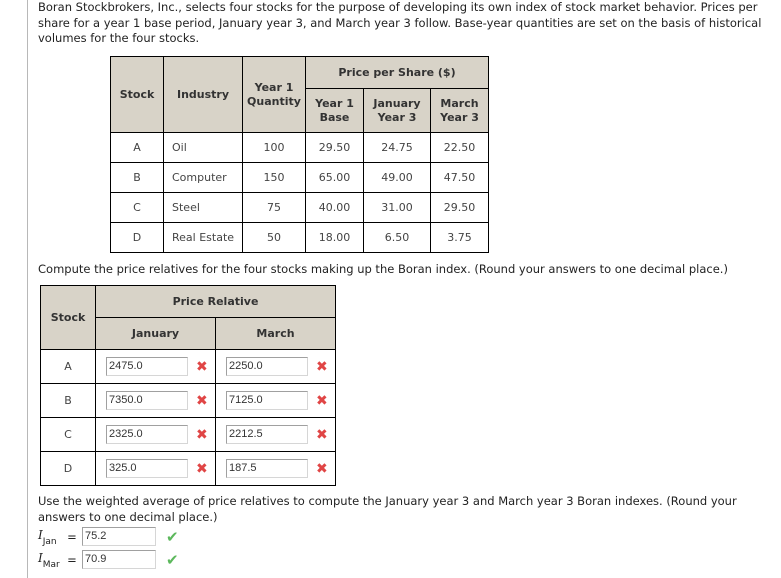 Image resolution: width=781 pixels, height=578 pixels. What do you see at coordinates (274, 177) in the screenshot?
I see `quantity-cell: 150` at bounding box center [274, 177].